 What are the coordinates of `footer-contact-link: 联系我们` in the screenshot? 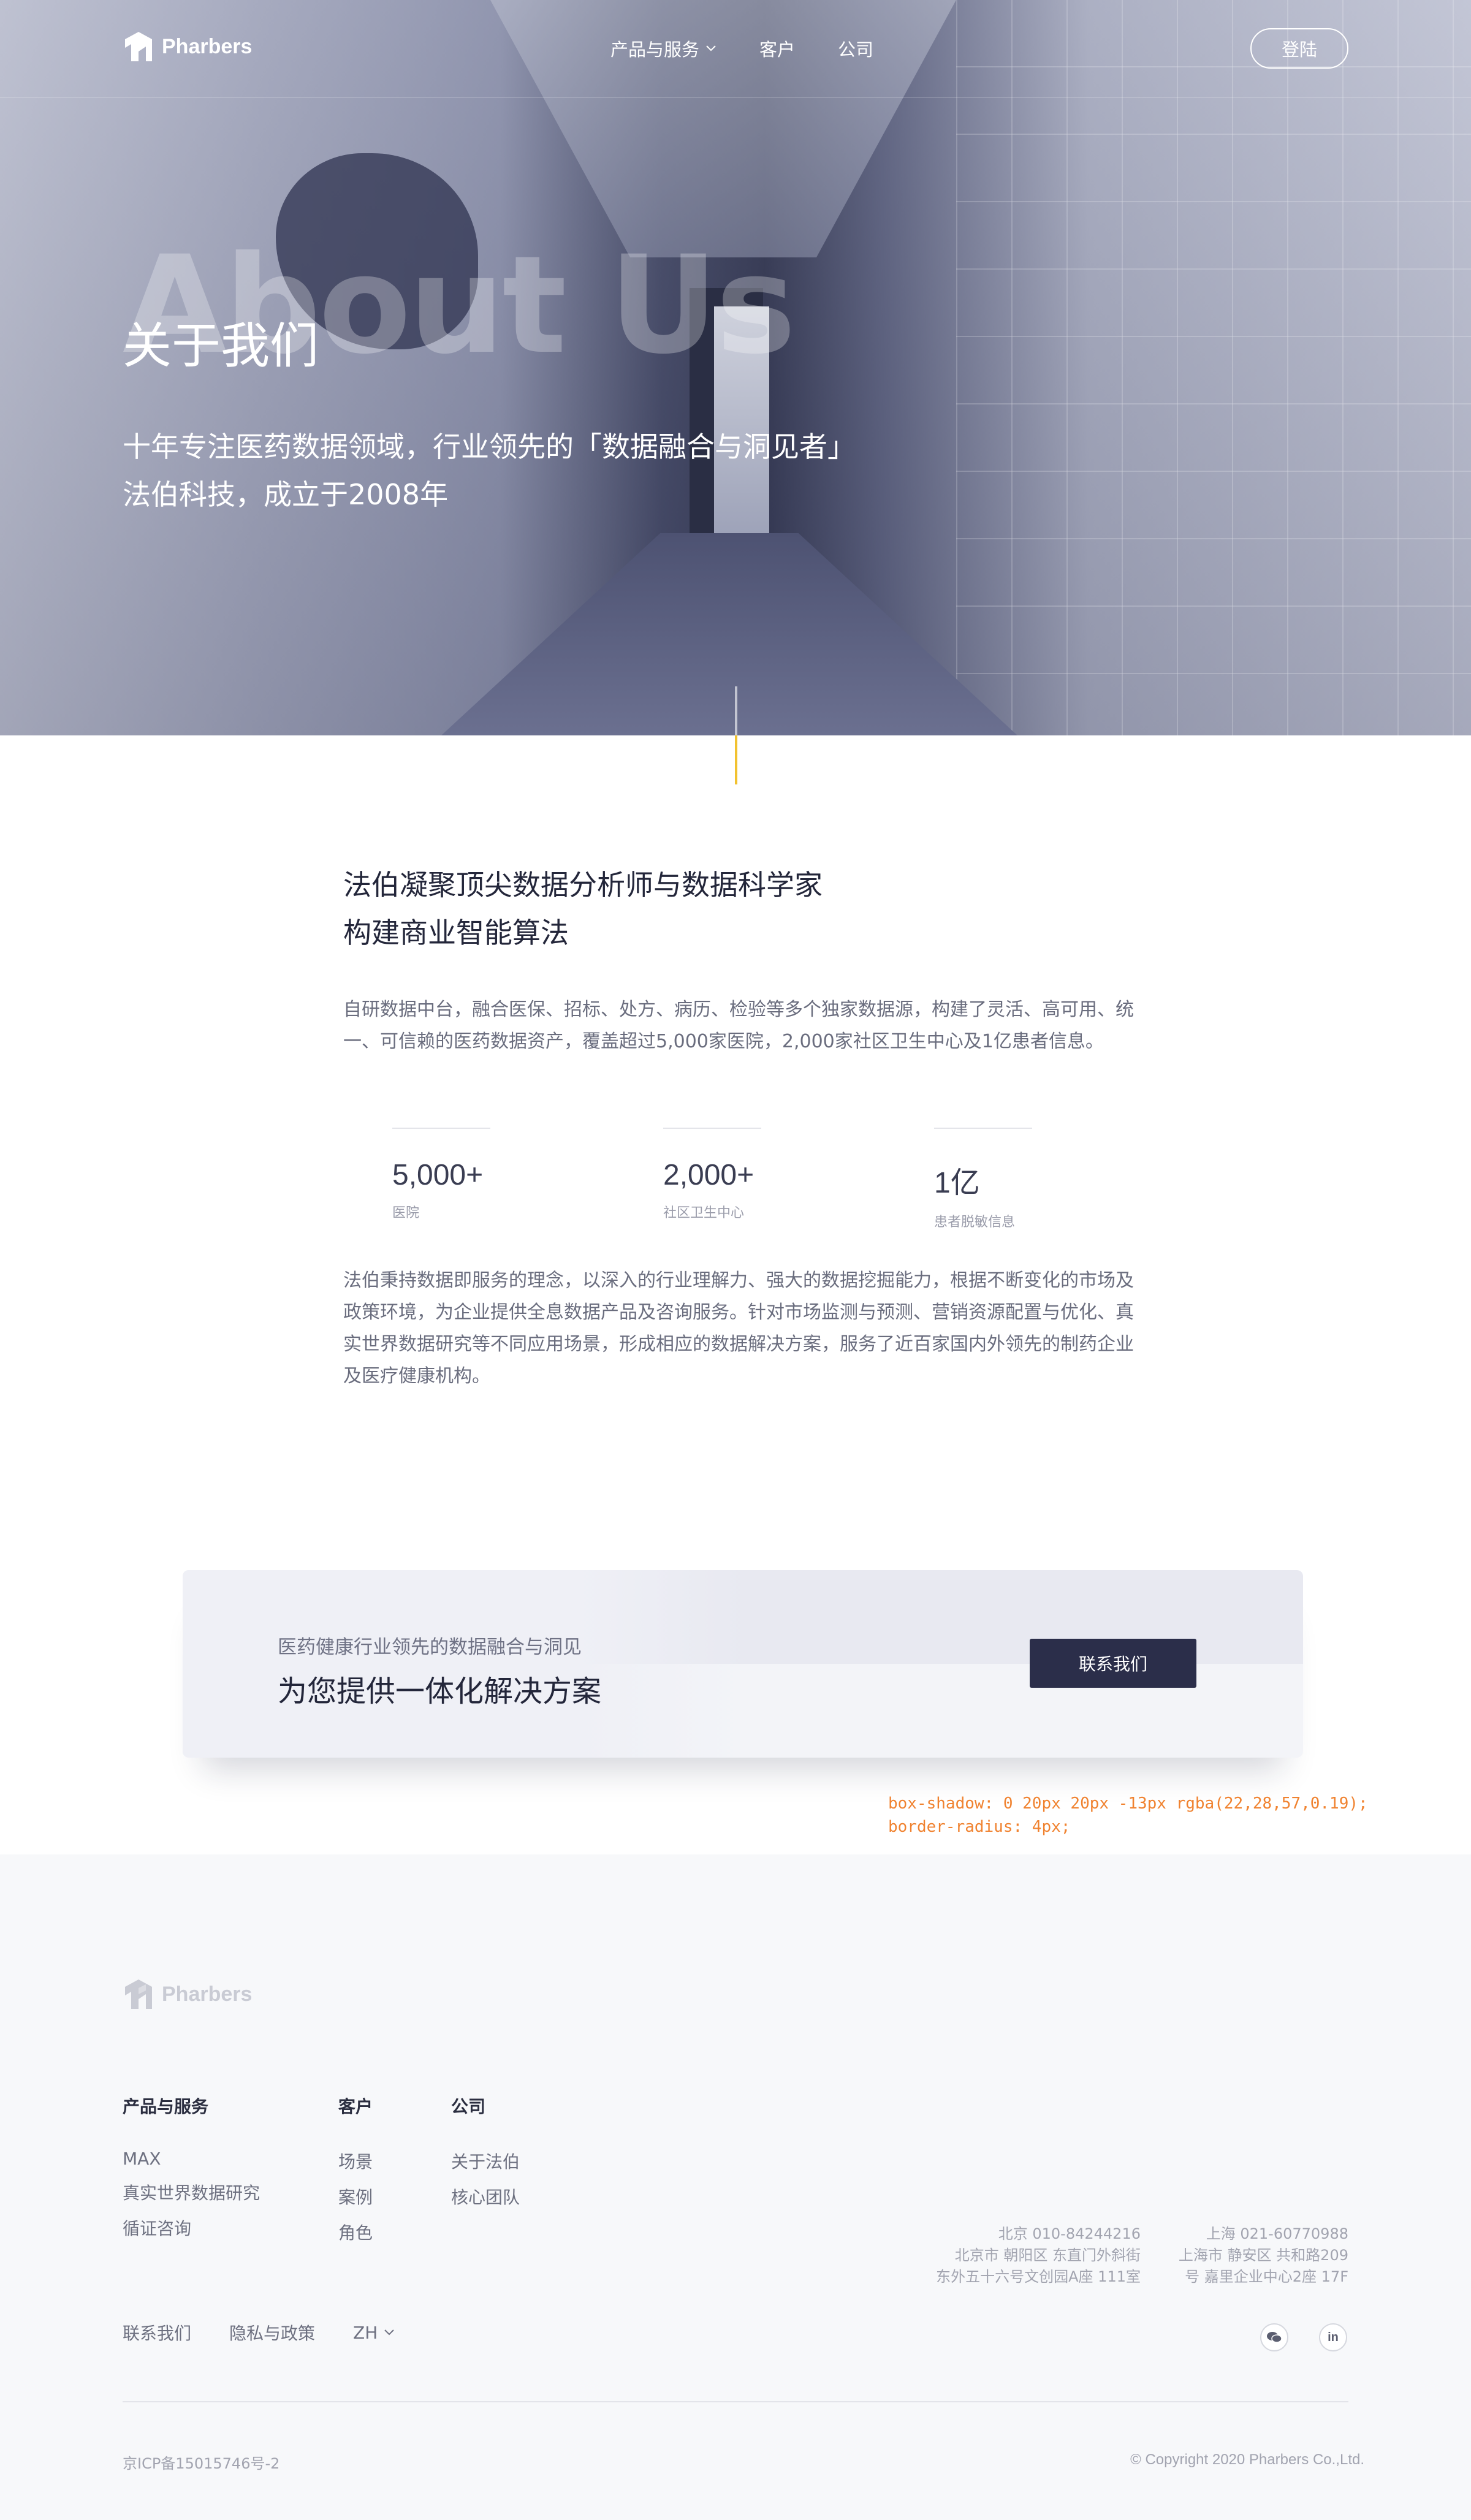 It's located at (157, 2332).